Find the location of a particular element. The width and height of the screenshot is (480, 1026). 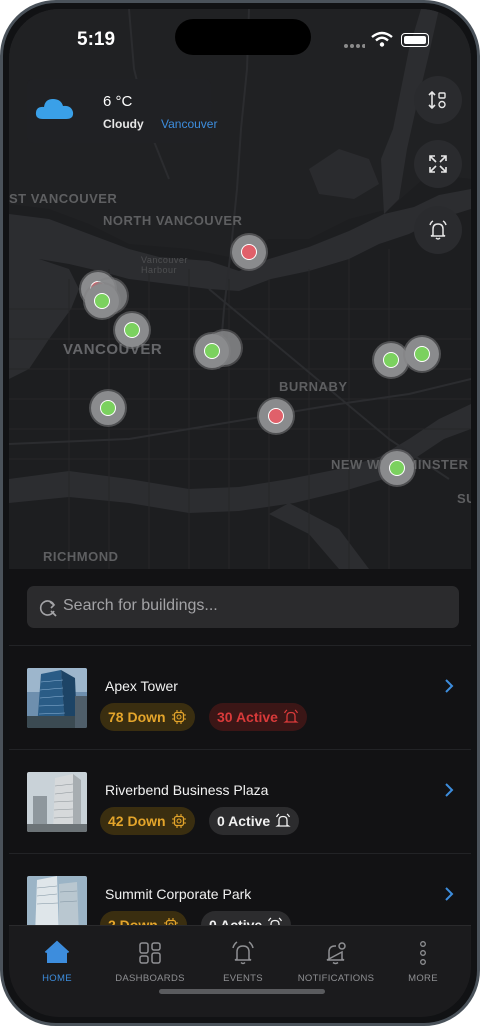

tab-label: EVENTS is located at coordinates (243, 978).